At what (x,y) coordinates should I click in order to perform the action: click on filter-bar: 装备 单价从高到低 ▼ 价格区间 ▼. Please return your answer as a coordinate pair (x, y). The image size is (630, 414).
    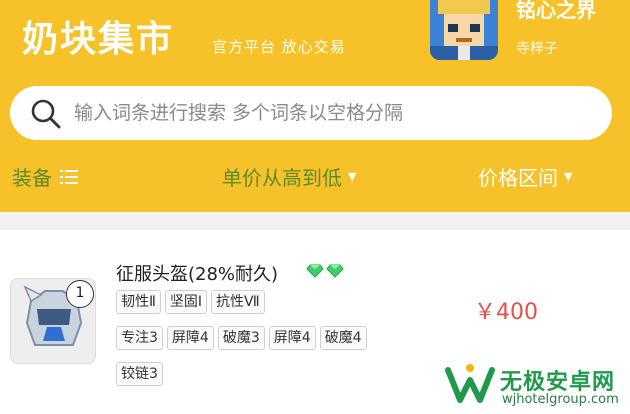
    Looking at the image, I should click on (315, 178).